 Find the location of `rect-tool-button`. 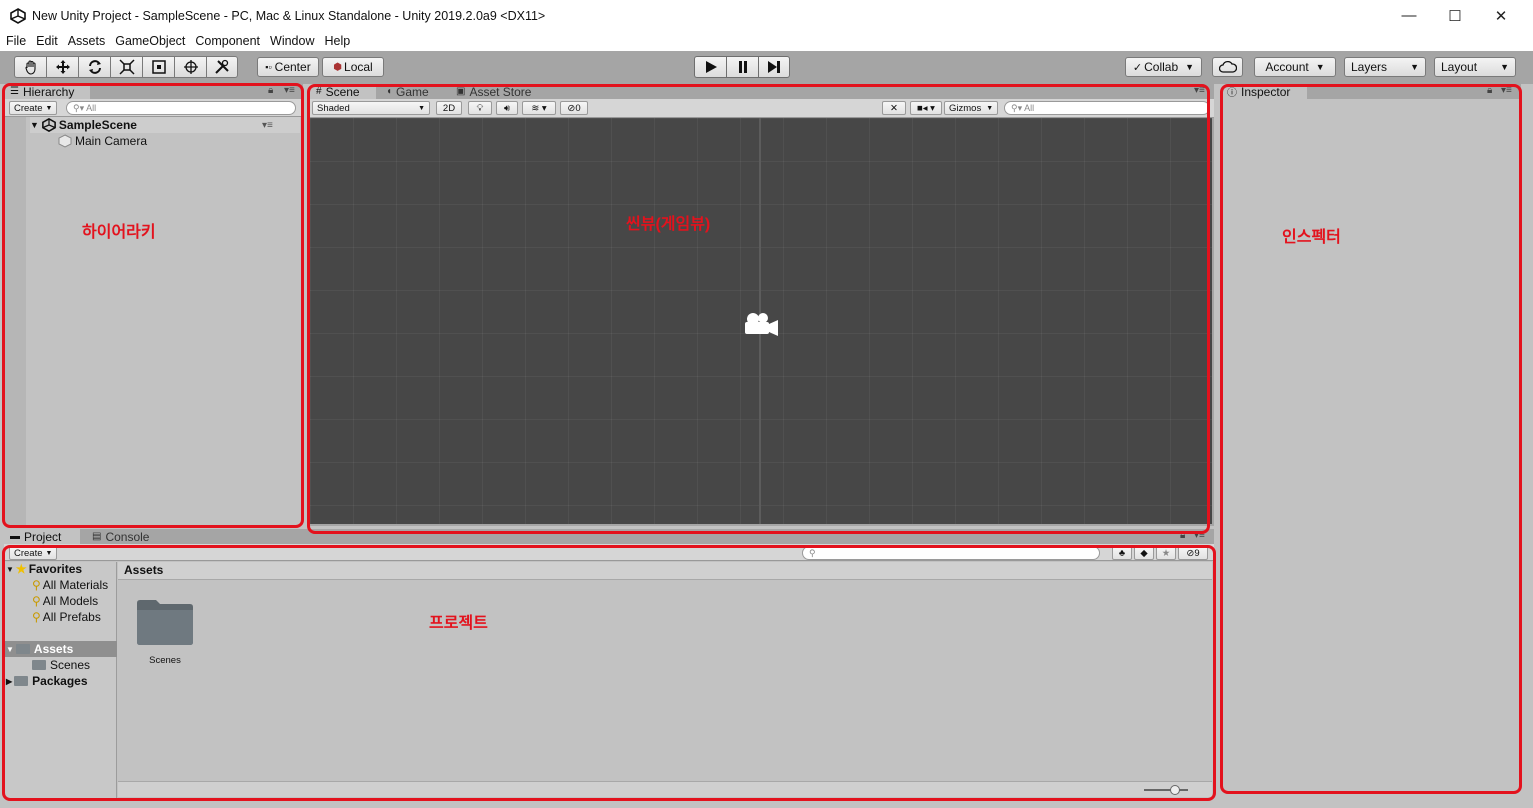

rect-tool-button is located at coordinates (158, 67).